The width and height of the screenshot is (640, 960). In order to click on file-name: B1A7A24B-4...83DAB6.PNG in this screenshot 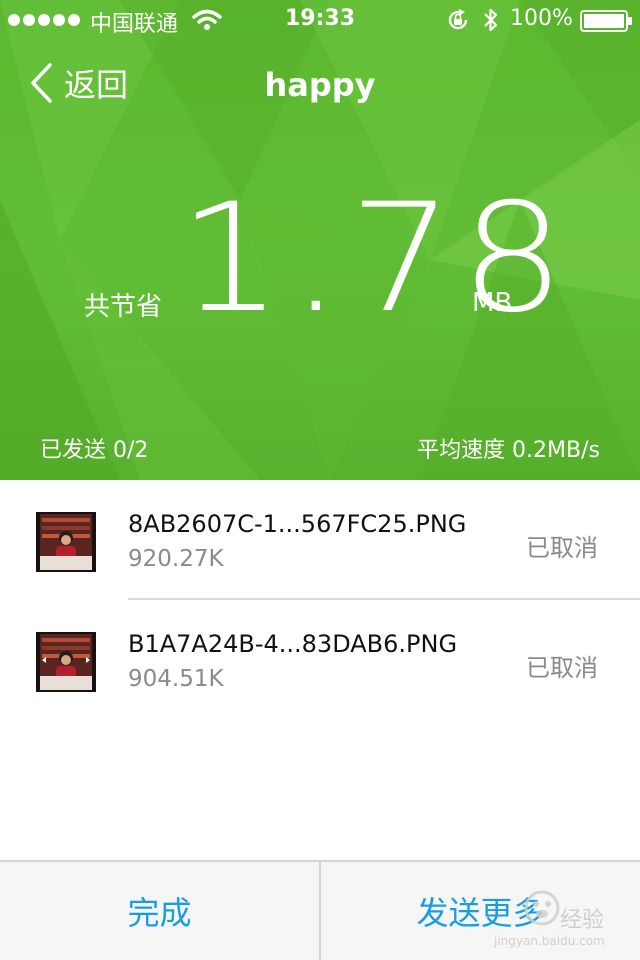, I will do `click(293, 644)`.